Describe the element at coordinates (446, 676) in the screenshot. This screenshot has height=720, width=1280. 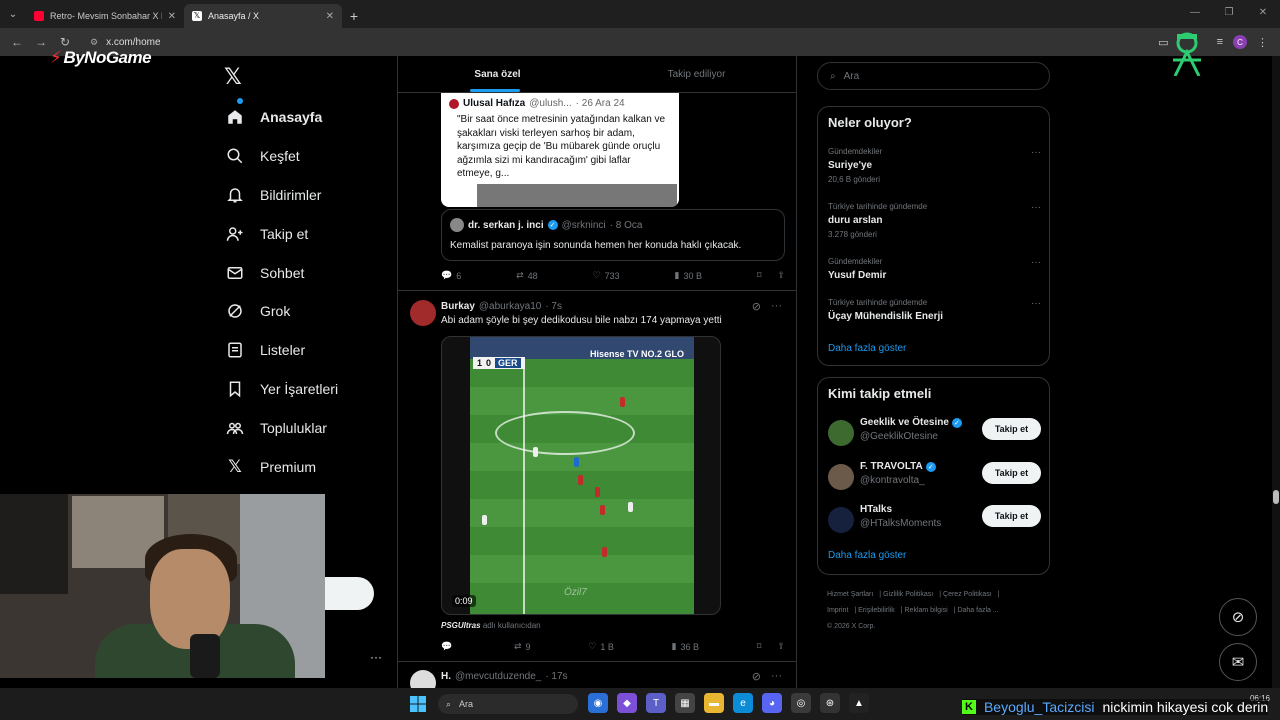
I see `tweet-author: H.` at that location.